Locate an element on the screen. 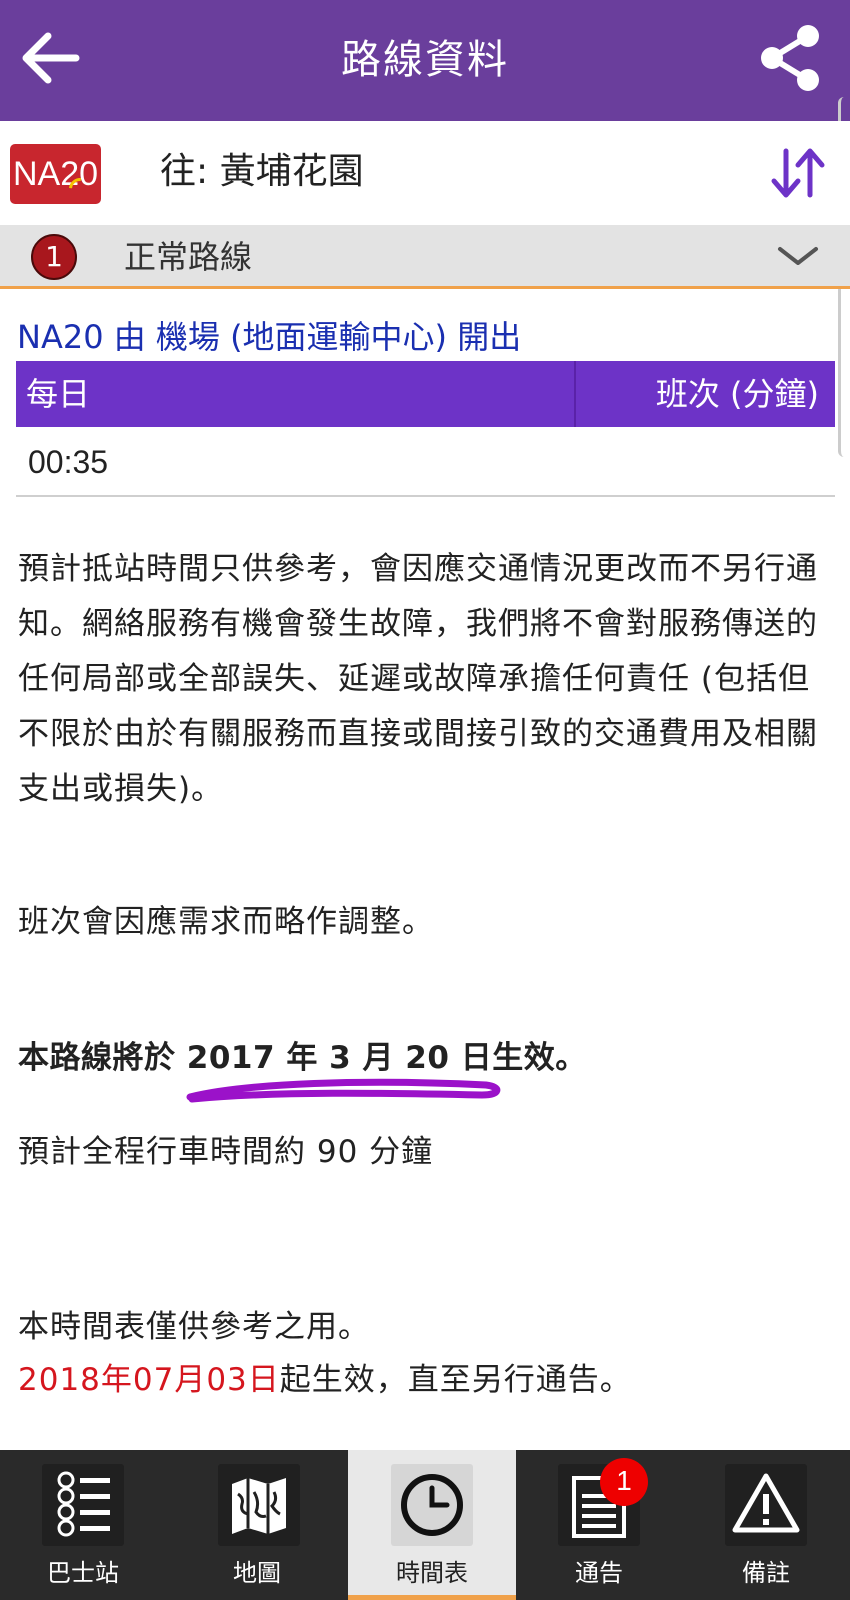 This screenshot has width=850, height=1600. map-icon is located at coordinates (259, 1505).